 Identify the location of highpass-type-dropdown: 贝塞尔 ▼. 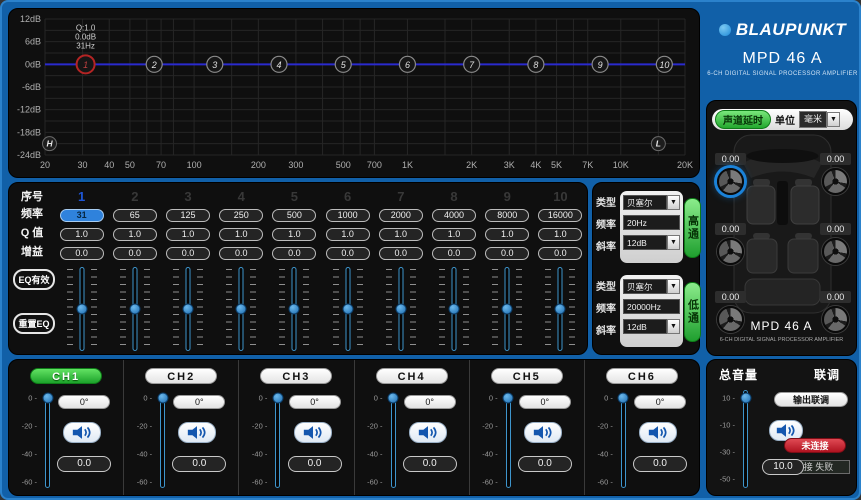
(651, 202).